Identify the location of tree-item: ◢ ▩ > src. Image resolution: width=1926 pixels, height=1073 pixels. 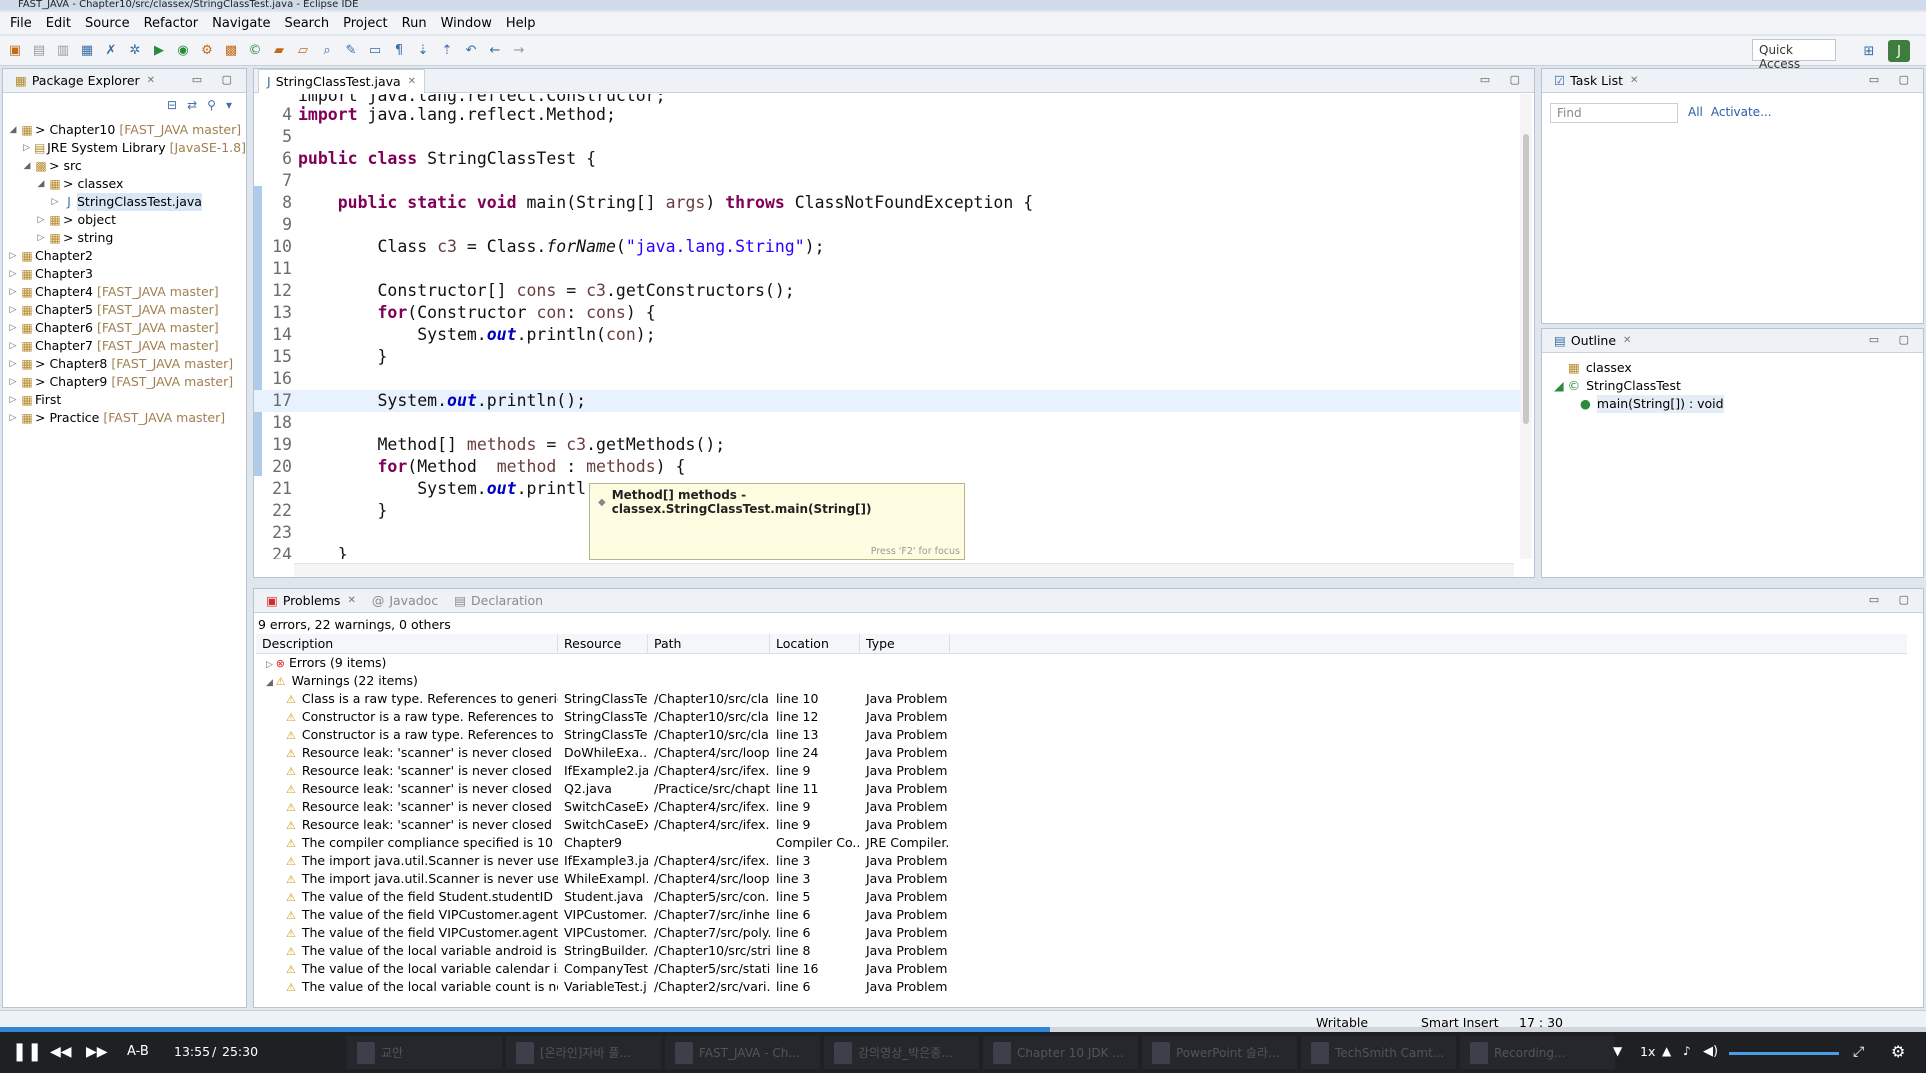
(126, 166).